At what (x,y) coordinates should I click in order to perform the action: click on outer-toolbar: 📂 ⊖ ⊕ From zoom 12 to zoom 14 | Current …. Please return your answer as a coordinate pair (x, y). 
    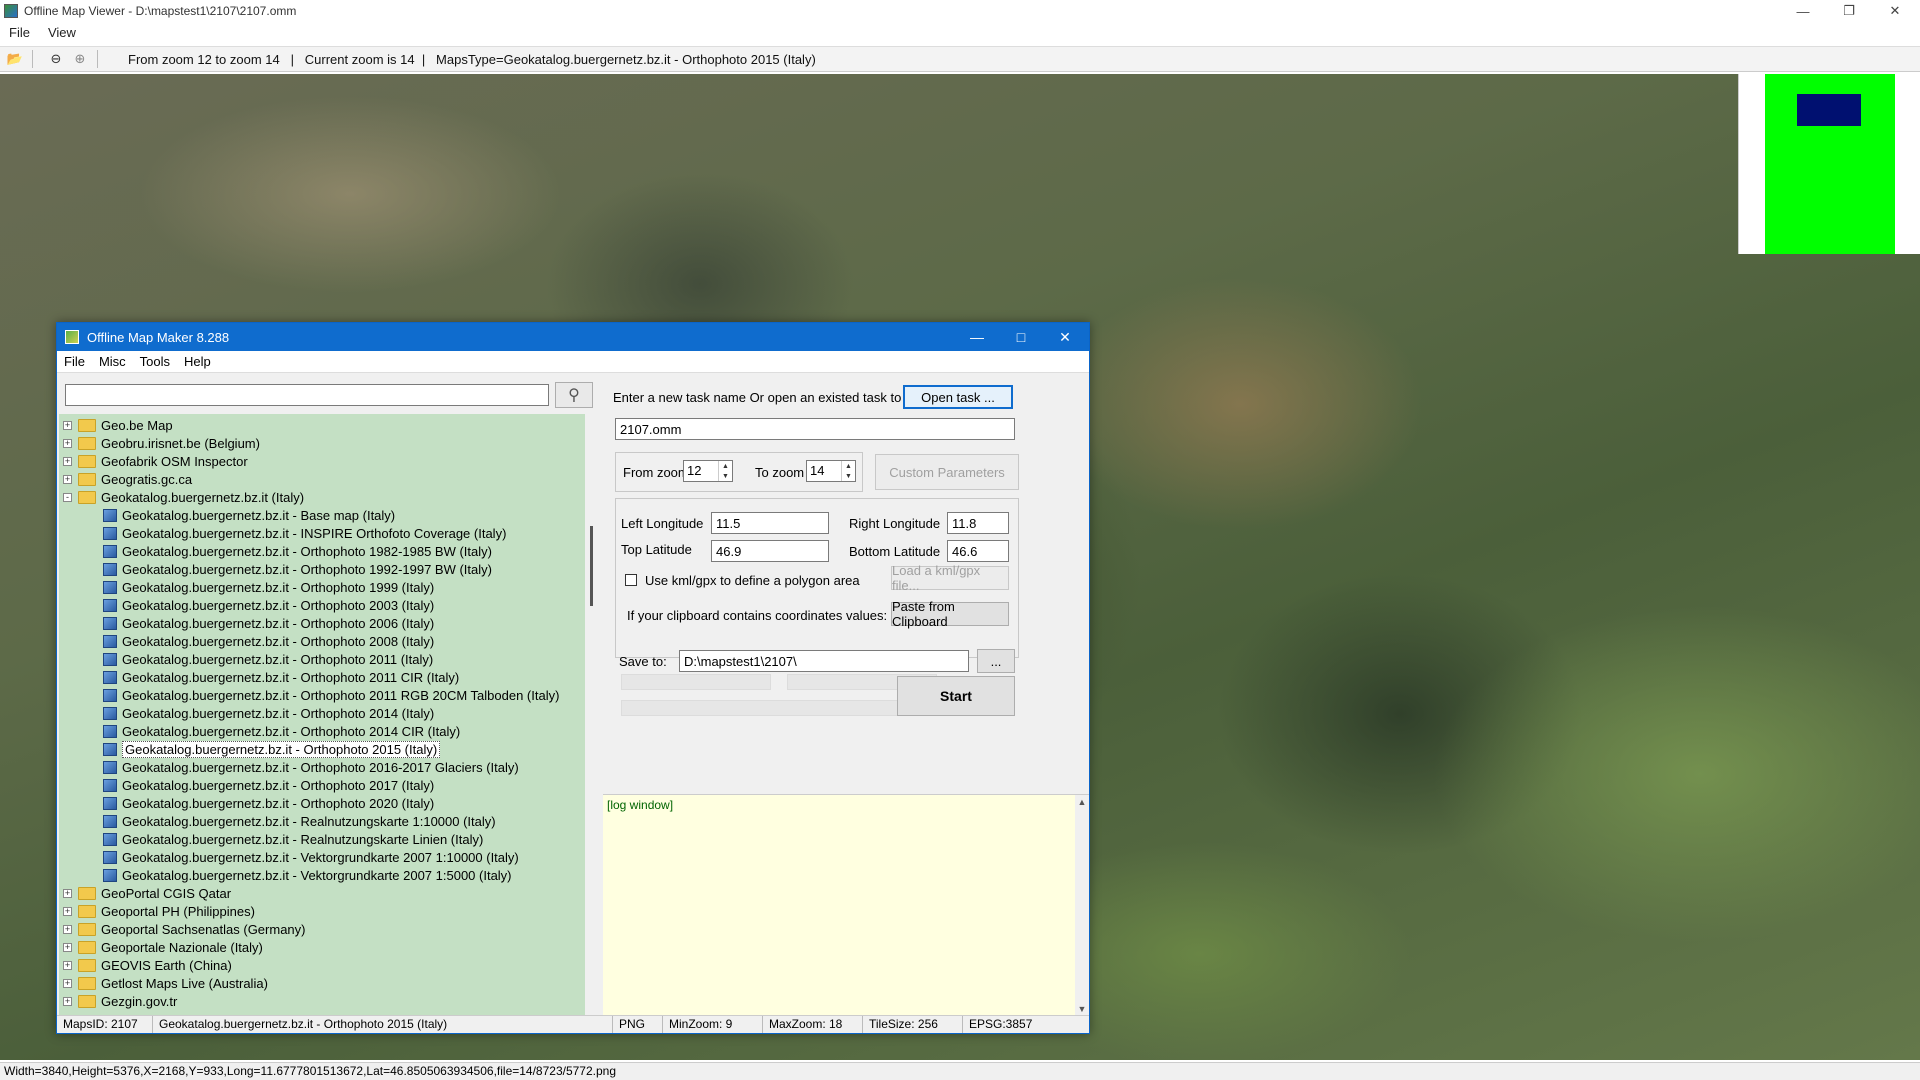
    Looking at the image, I should click on (960, 59).